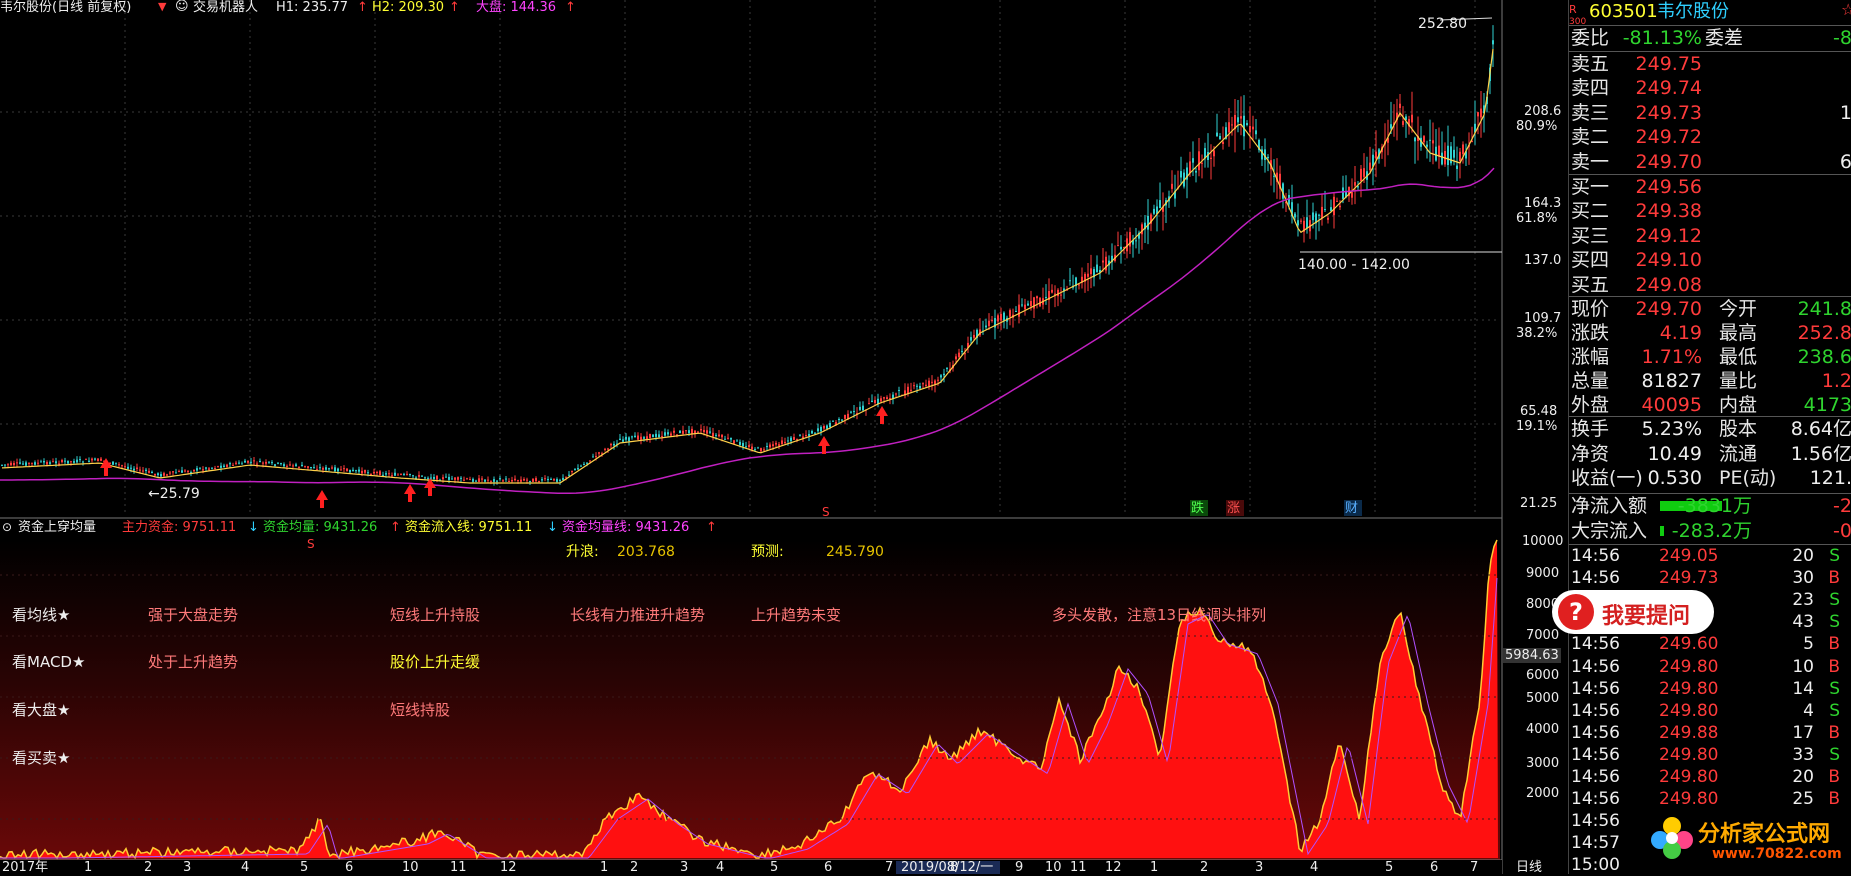 This screenshot has width=1851, height=876. What do you see at coordinates (1834, 688) in the screenshot?
I see `tick-side: S` at bounding box center [1834, 688].